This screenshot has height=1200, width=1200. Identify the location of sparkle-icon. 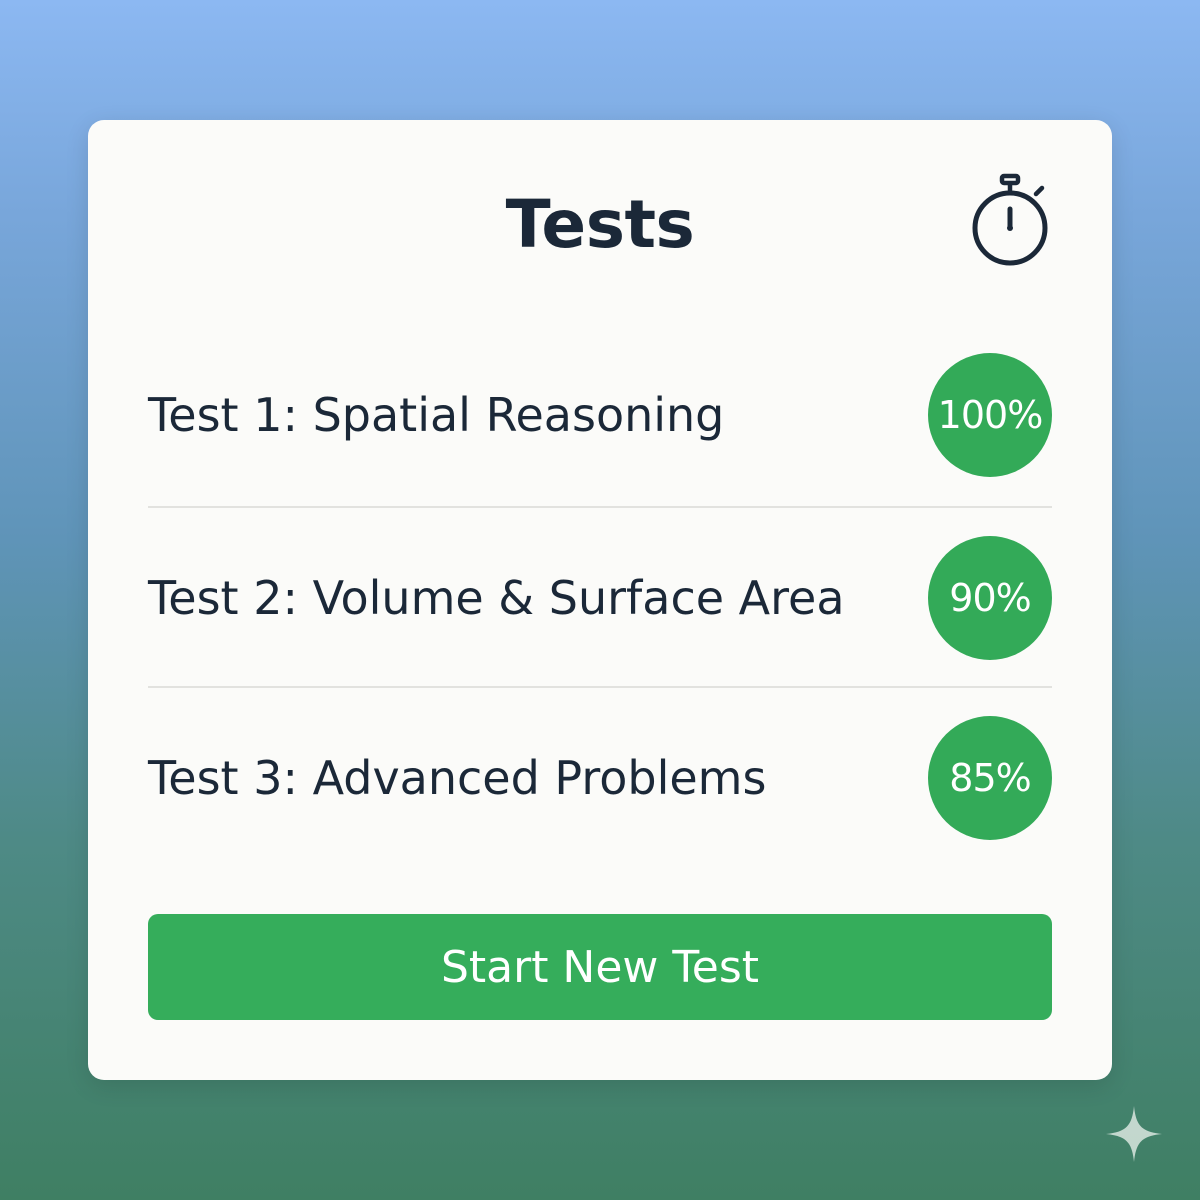
(1134, 1134).